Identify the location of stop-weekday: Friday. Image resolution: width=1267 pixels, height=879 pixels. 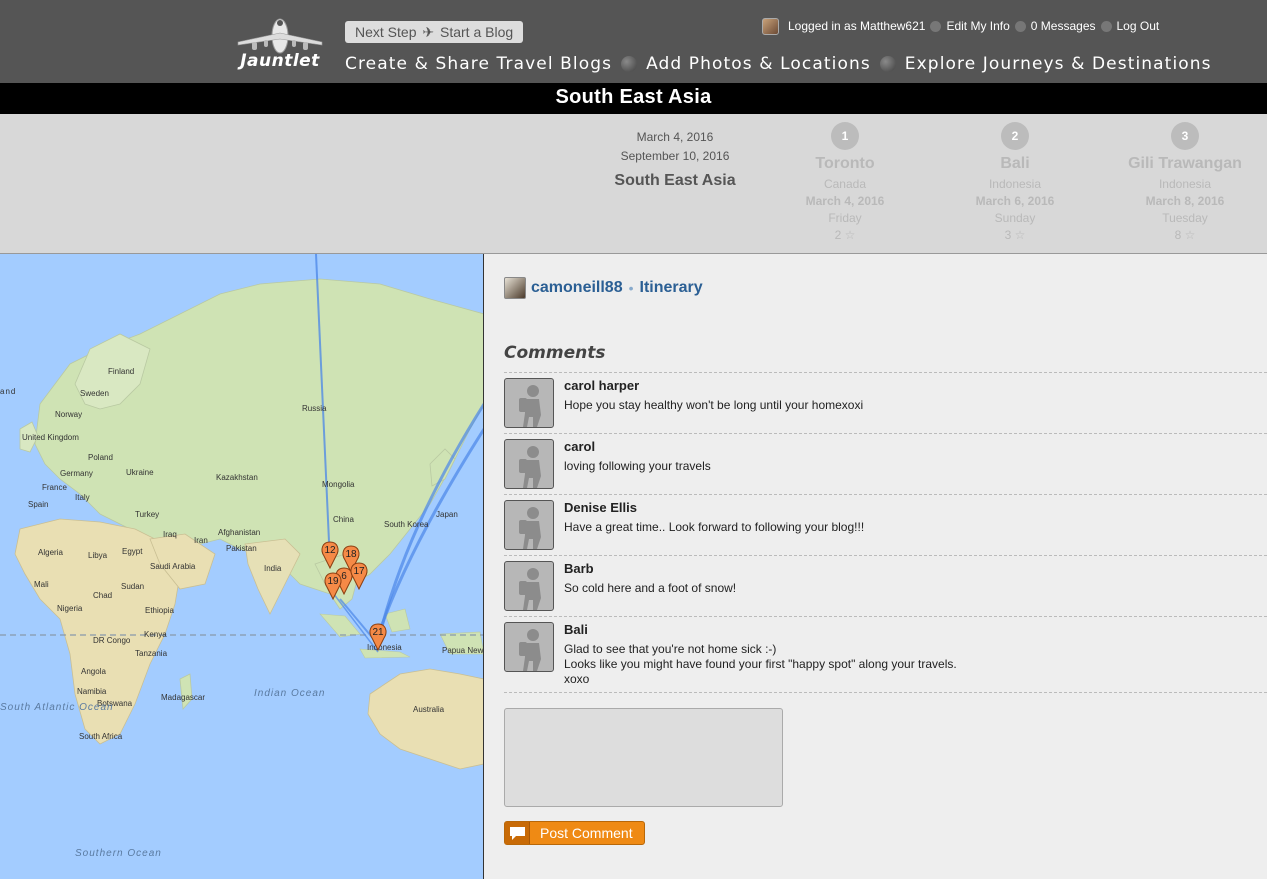
(845, 218).